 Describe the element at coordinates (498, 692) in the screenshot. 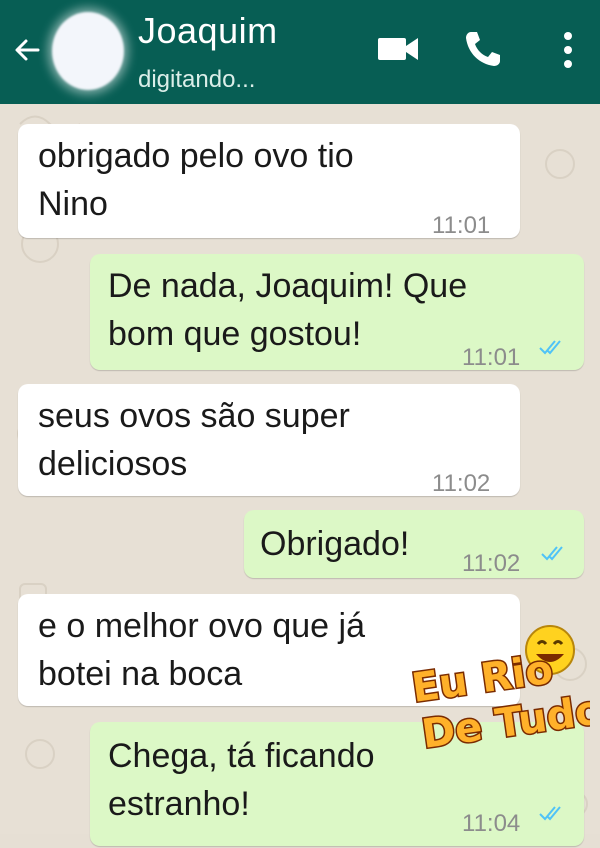

I see `watermark-logo: Eu Rio De Tudo` at that location.